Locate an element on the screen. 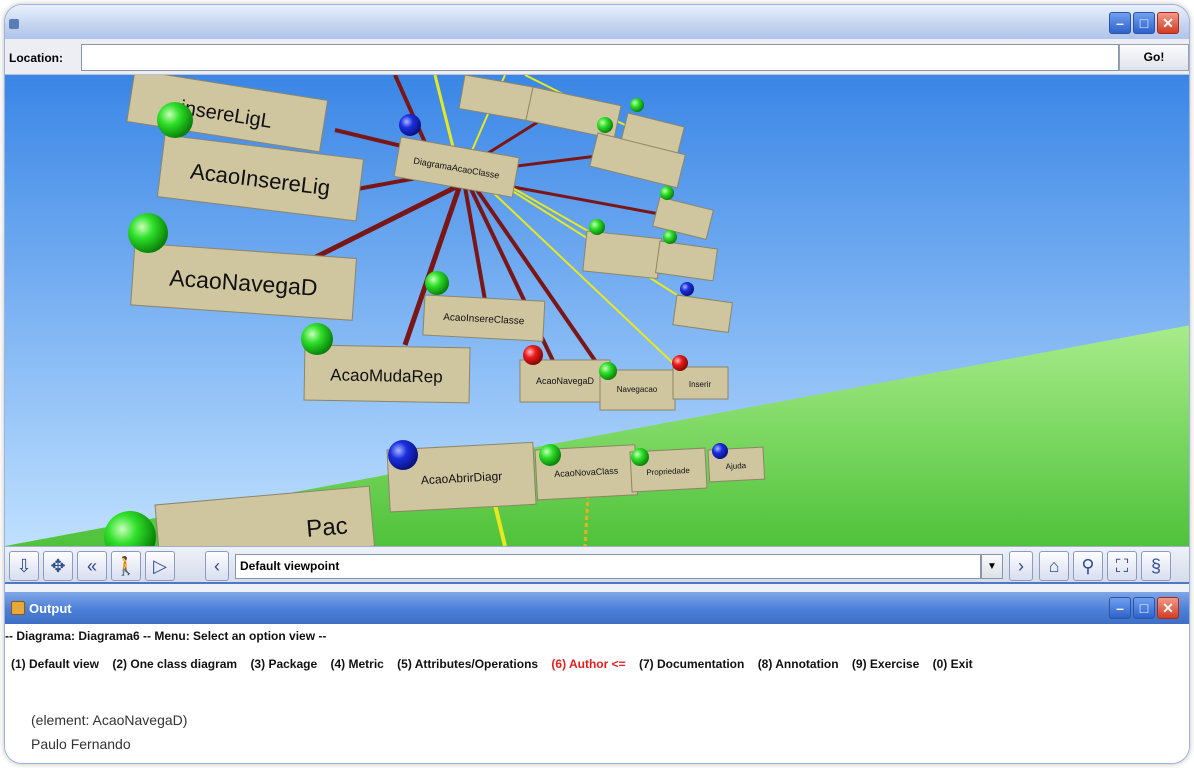 This screenshot has width=1194, height=768. menu-option-documentation: (7) Documentation is located at coordinates (691, 664).